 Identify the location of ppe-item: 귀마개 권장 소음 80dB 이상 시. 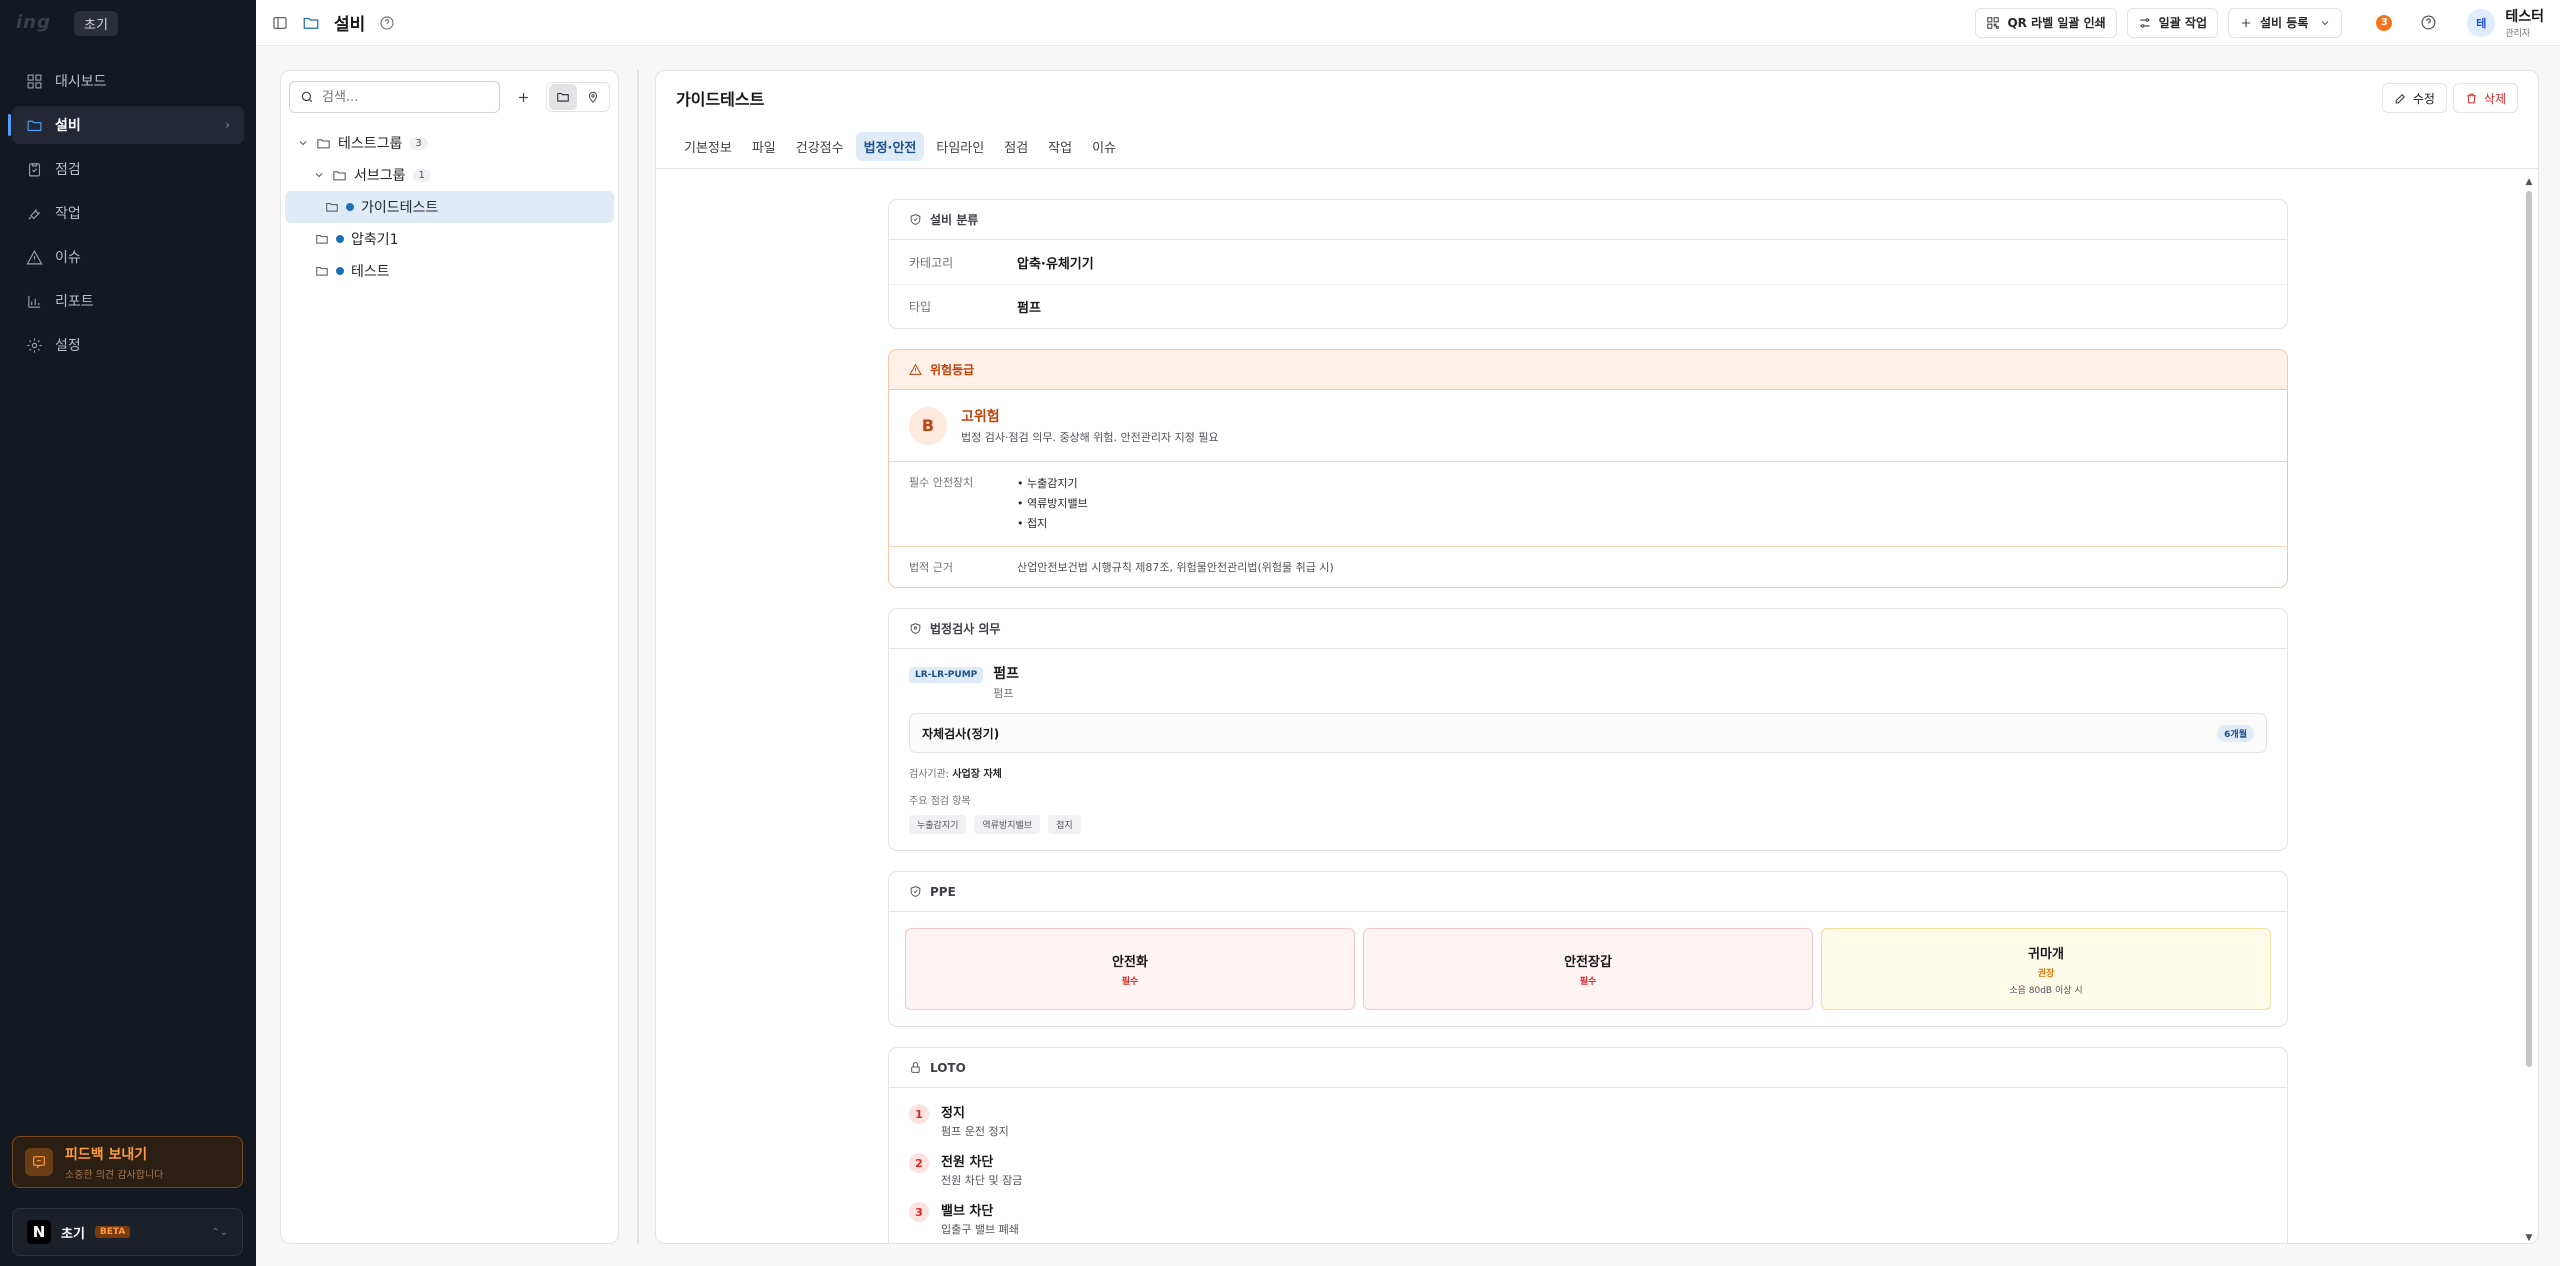
(2046, 969).